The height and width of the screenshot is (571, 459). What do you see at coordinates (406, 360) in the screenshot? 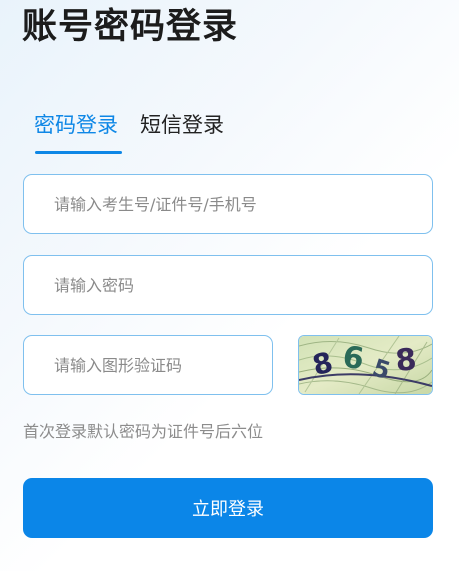
I see `captcha-char: 8` at bounding box center [406, 360].